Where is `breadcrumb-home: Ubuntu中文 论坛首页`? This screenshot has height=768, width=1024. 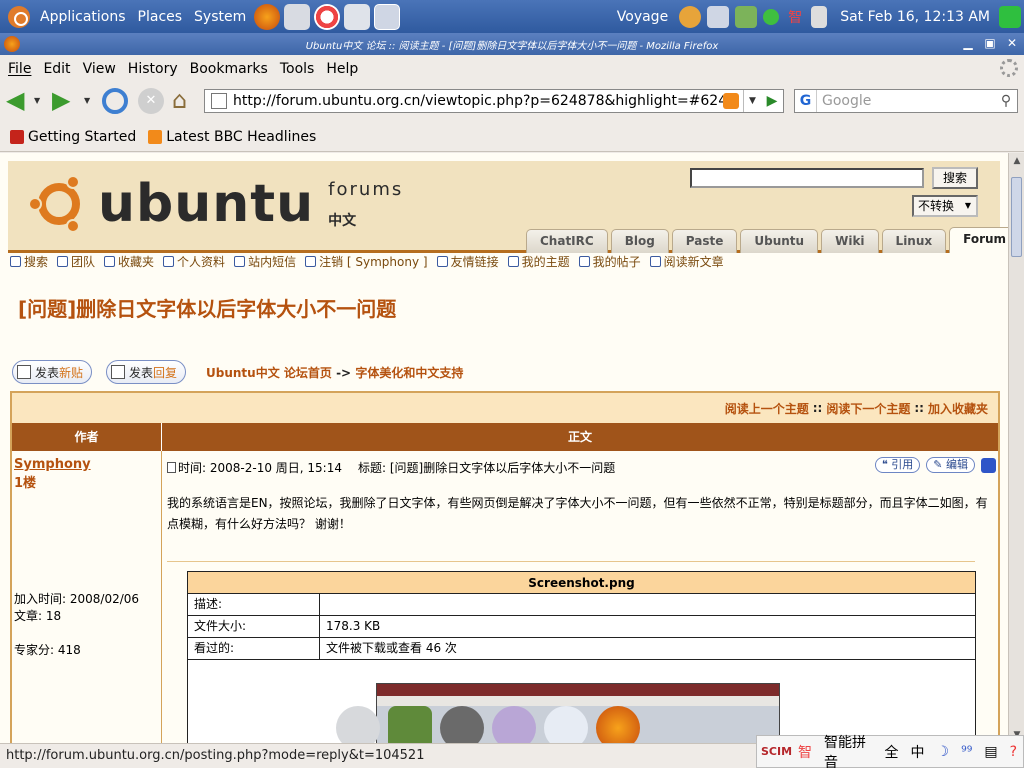 breadcrumb-home: Ubuntu中文 论坛首页 is located at coordinates (269, 373).